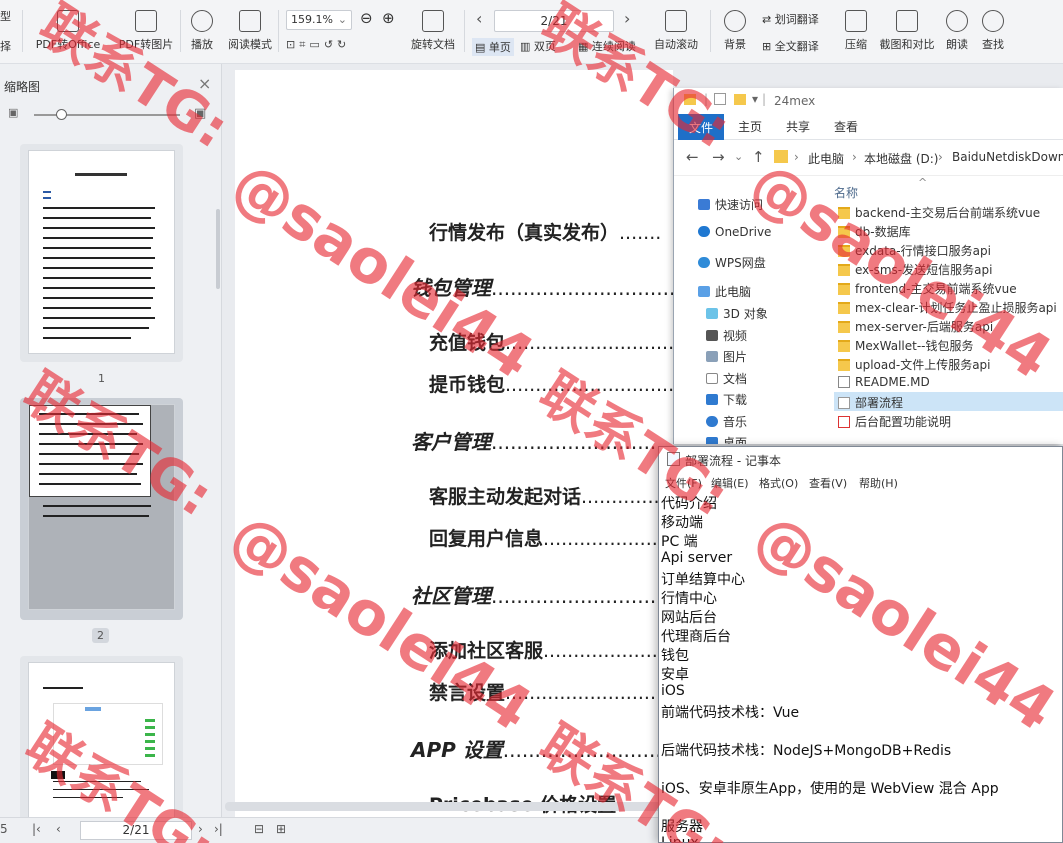 This screenshot has width=1063, height=843. What do you see at coordinates (957, 32) in the screenshot?
I see `read-aloud-button: 朗读` at bounding box center [957, 32].